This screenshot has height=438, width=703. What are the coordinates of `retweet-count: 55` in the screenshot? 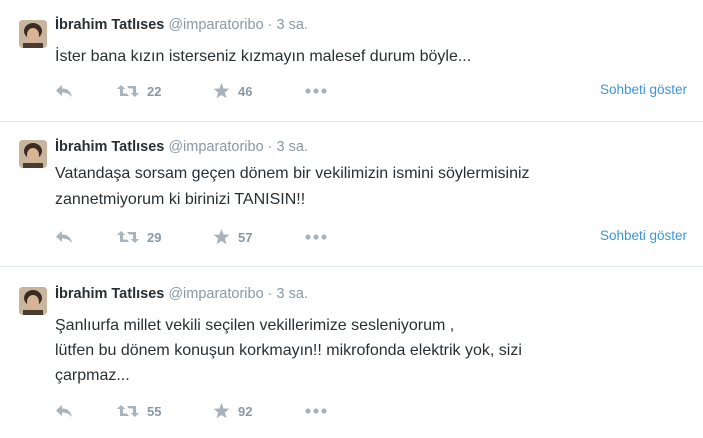 It's located at (154, 411).